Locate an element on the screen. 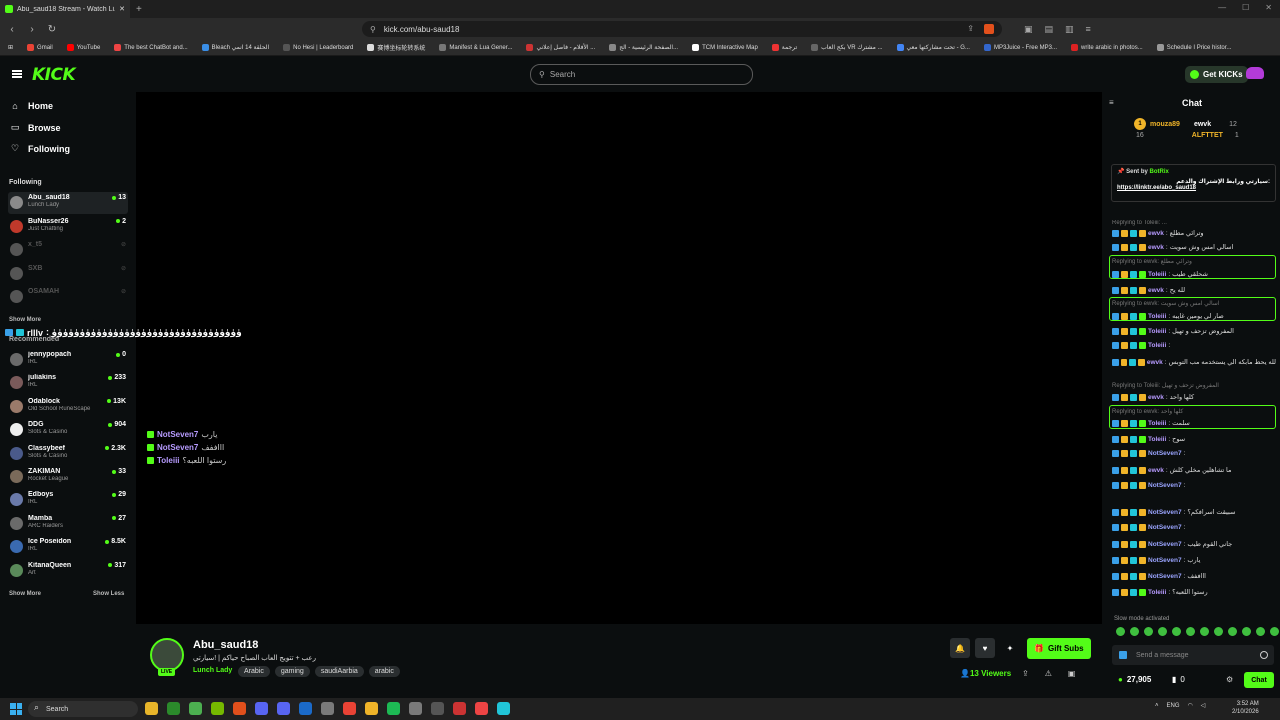 The height and width of the screenshot is (720, 1280). bookmark-item: Bleach الحلقة 14 انمي is located at coordinates (235, 47).